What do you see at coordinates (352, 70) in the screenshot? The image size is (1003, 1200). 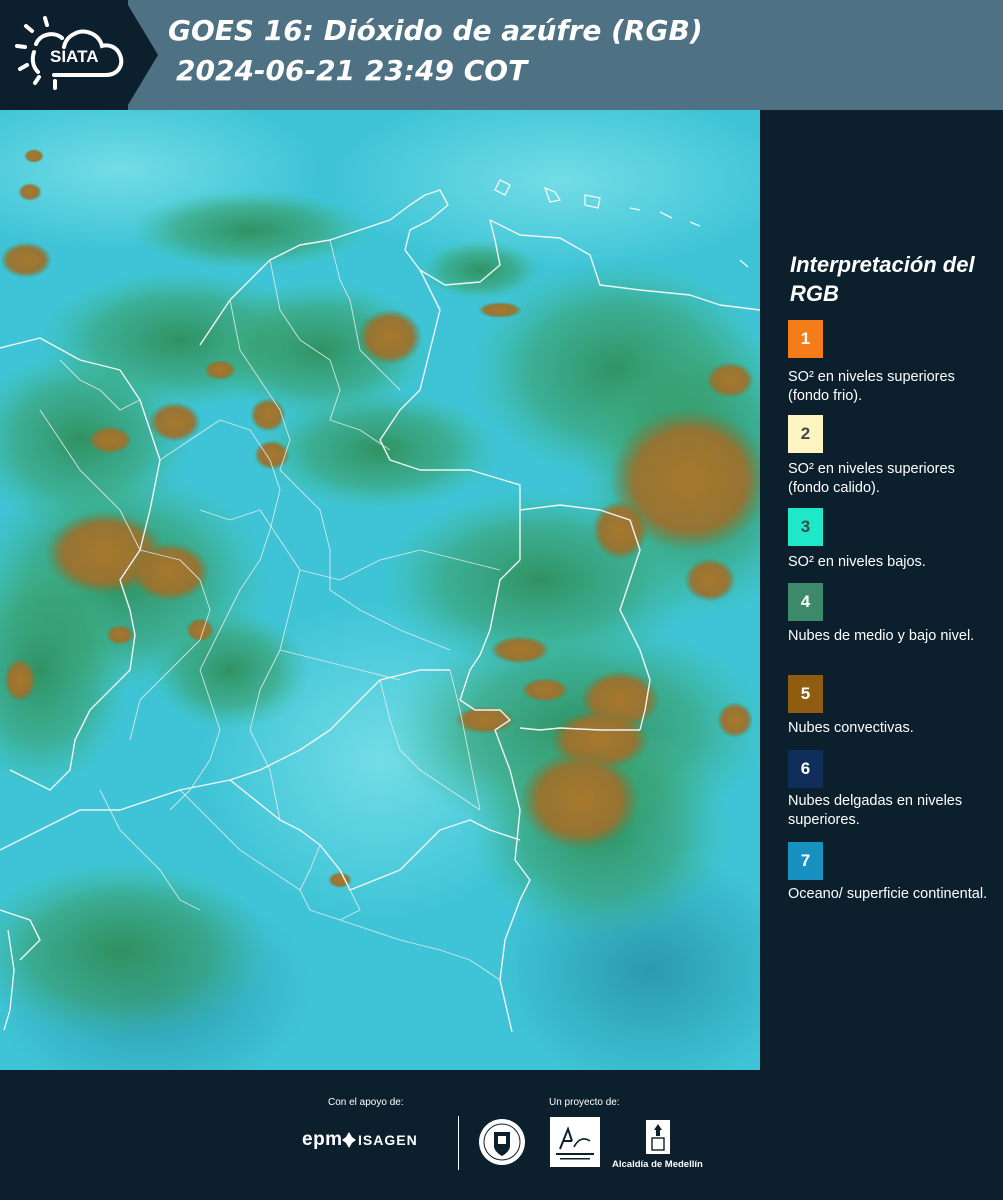 I see `page-timestamp: 2024-06-21 23:49 COT` at bounding box center [352, 70].